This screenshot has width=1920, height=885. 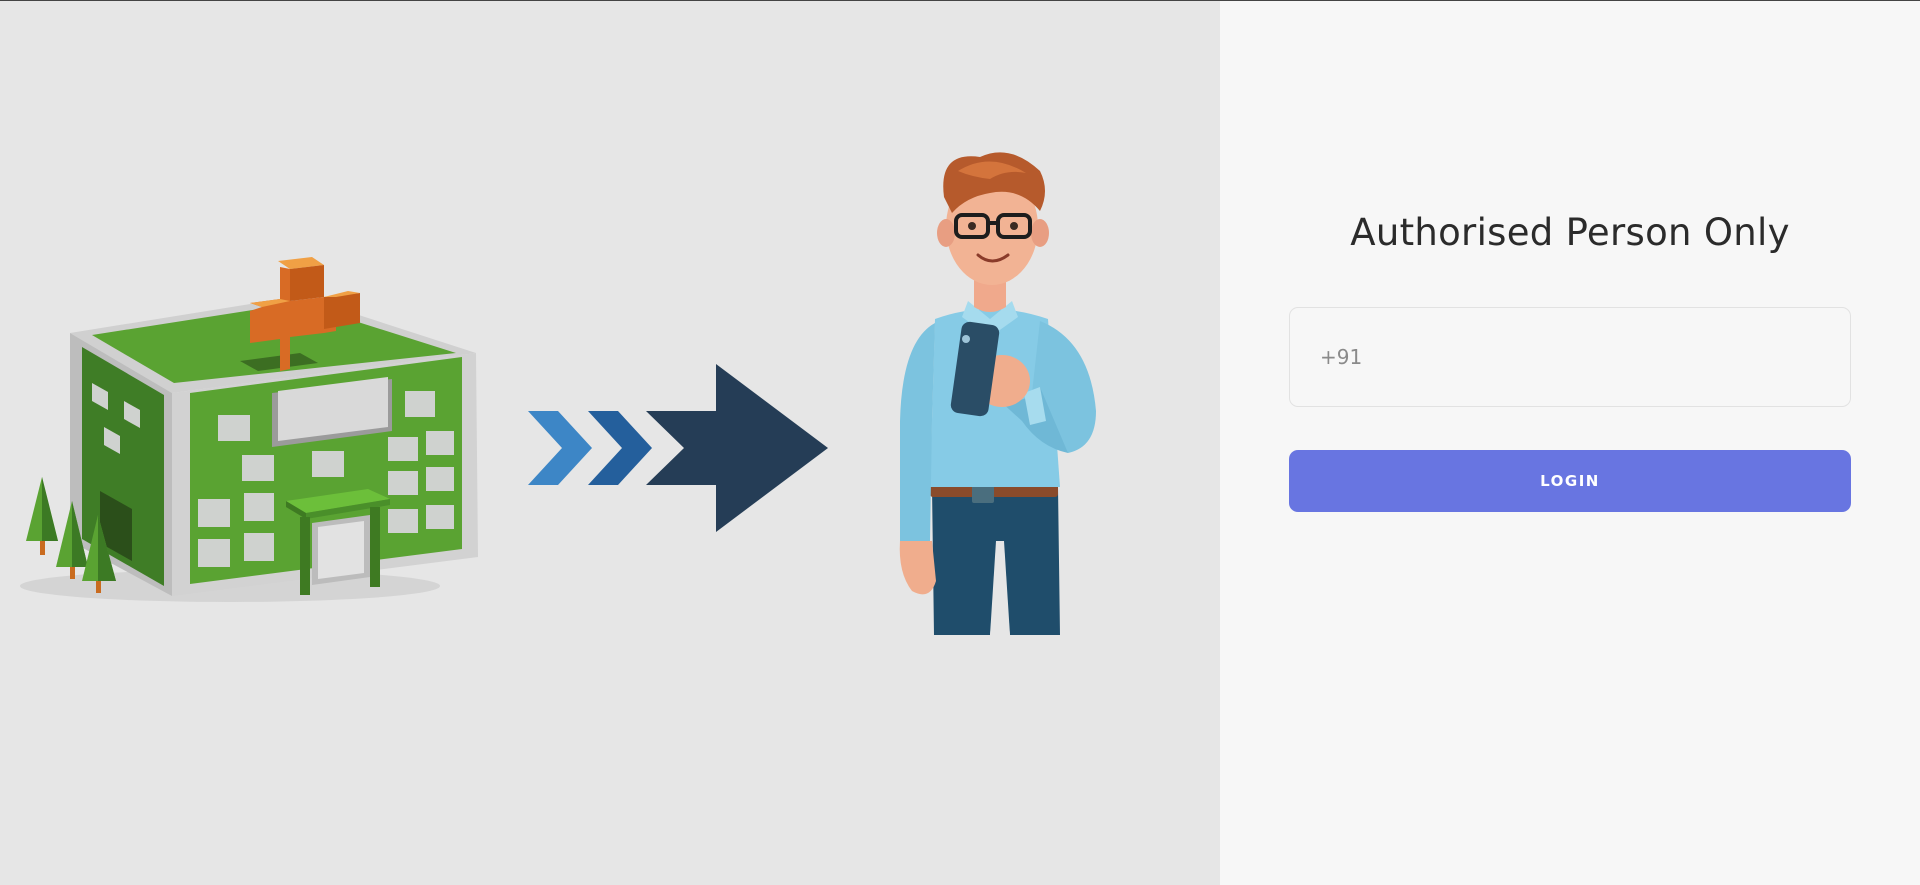 I want to click on login-form: Authorised Person Only LOGIN, so click(x=1570, y=361).